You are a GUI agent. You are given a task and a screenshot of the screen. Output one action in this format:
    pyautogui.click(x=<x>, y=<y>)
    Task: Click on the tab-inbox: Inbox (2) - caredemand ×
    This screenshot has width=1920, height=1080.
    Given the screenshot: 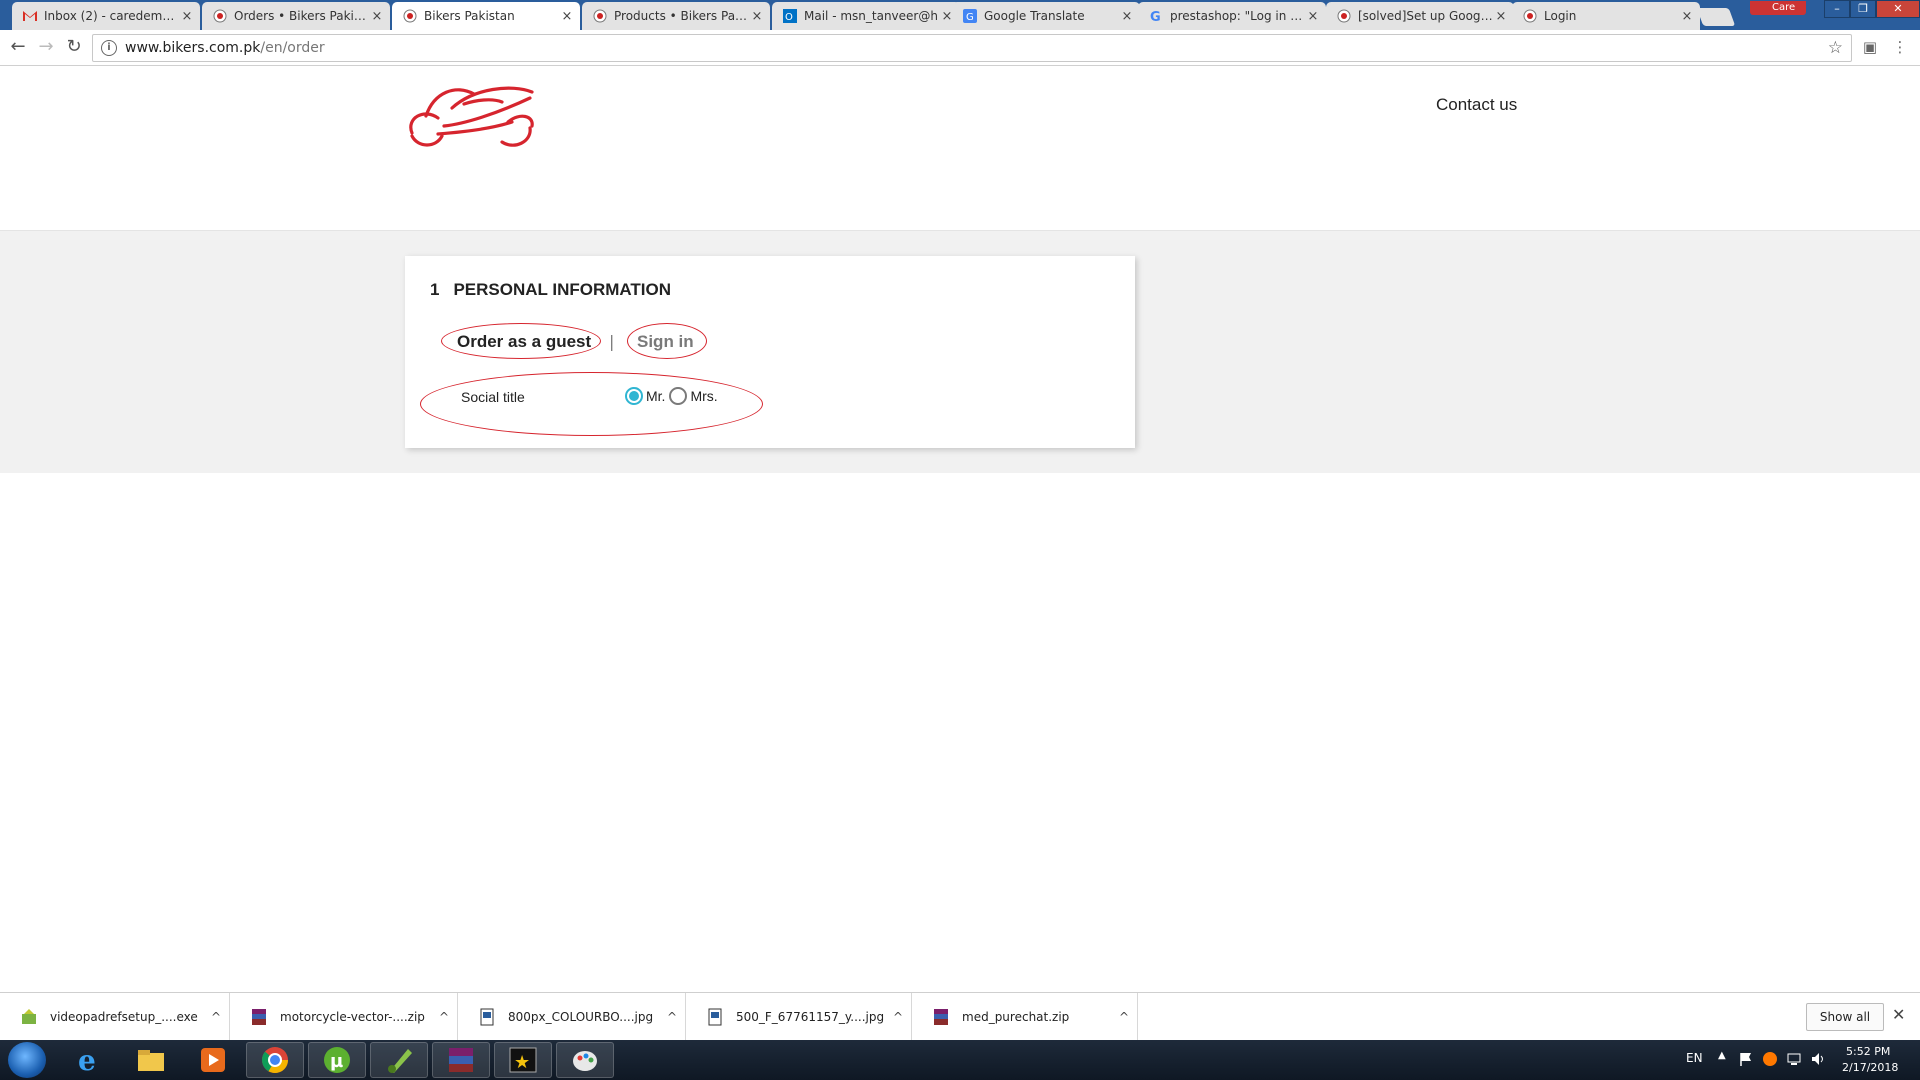 What is the action you would take?
    pyautogui.click(x=106, y=16)
    